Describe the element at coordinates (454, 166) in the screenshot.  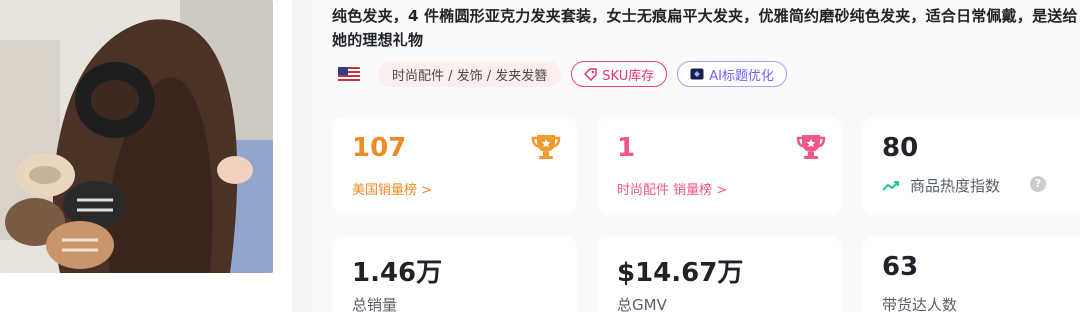
I see `us-sales-rank-card: 107 美国销量榜 >` at that location.